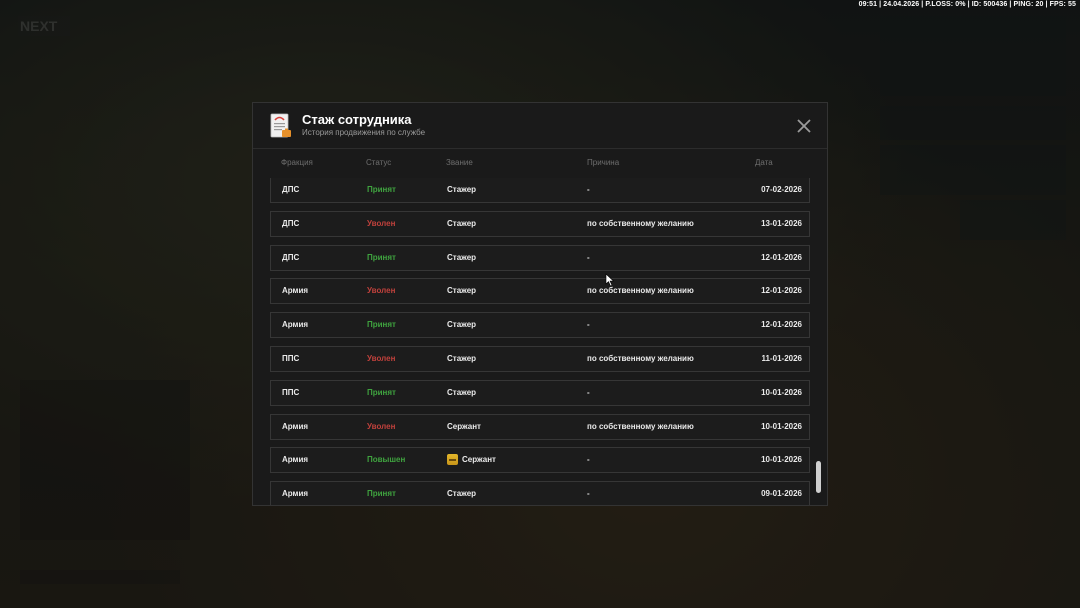 Image resolution: width=1080 pixels, height=608 pixels. Describe the element at coordinates (540, 493) in the screenshot. I see `table-row: Армия Принят Стажер - 09-01-2026` at that location.